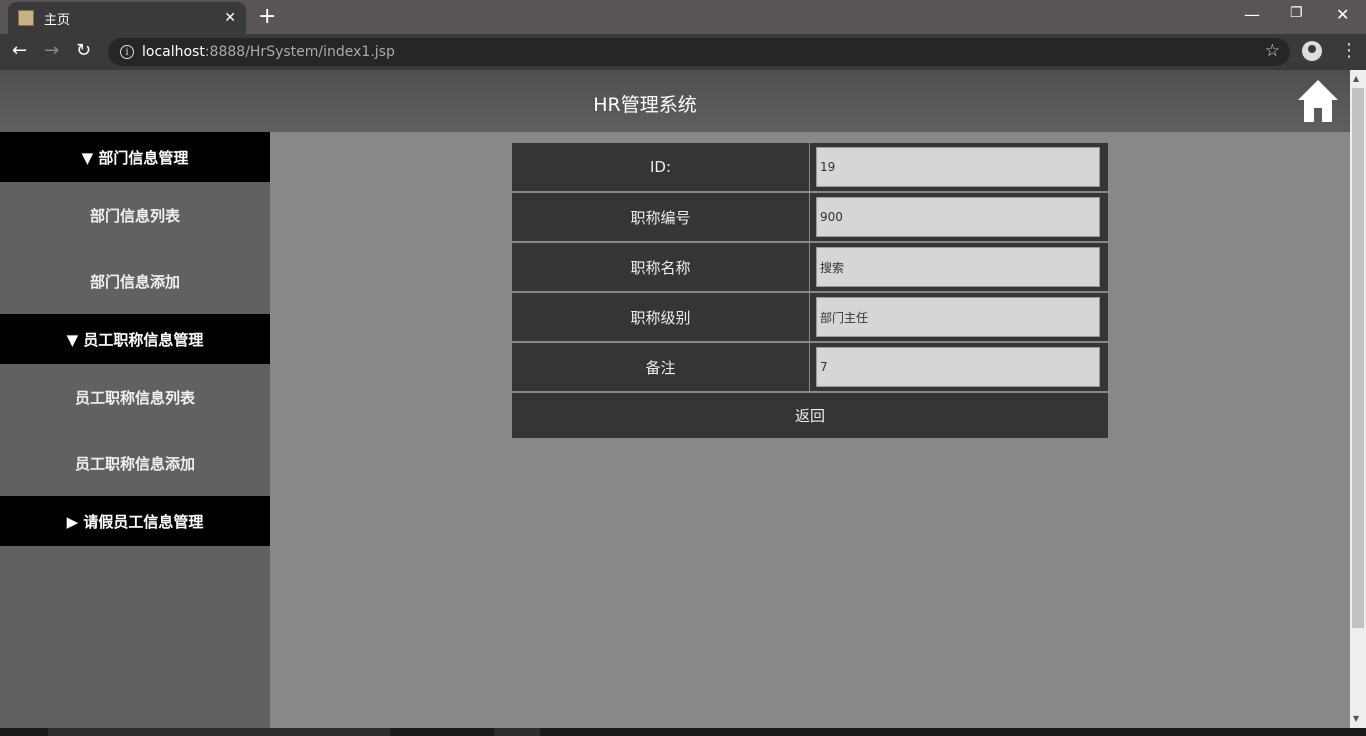  What do you see at coordinates (299, 52) in the screenshot?
I see `url-path: :8888/HrSystem/index1.jsp` at bounding box center [299, 52].